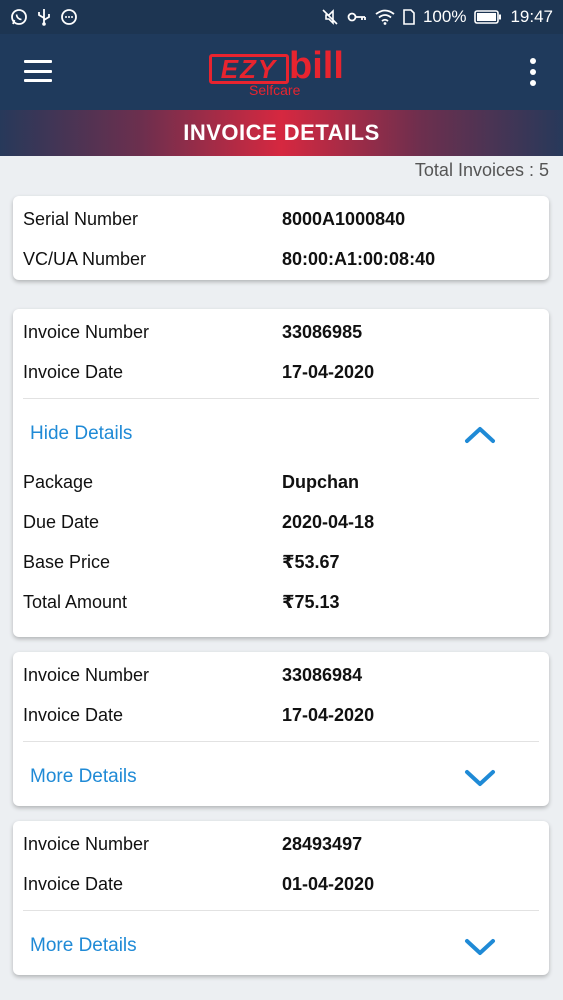 The height and width of the screenshot is (1000, 563). I want to click on package-label: Package, so click(58, 482).